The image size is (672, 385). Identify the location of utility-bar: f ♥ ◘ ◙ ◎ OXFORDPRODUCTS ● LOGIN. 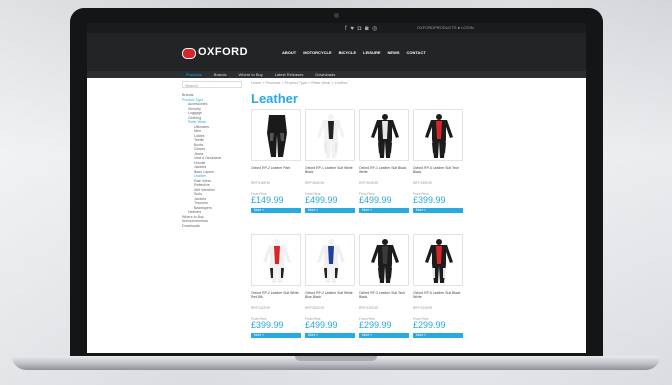
(336, 28).